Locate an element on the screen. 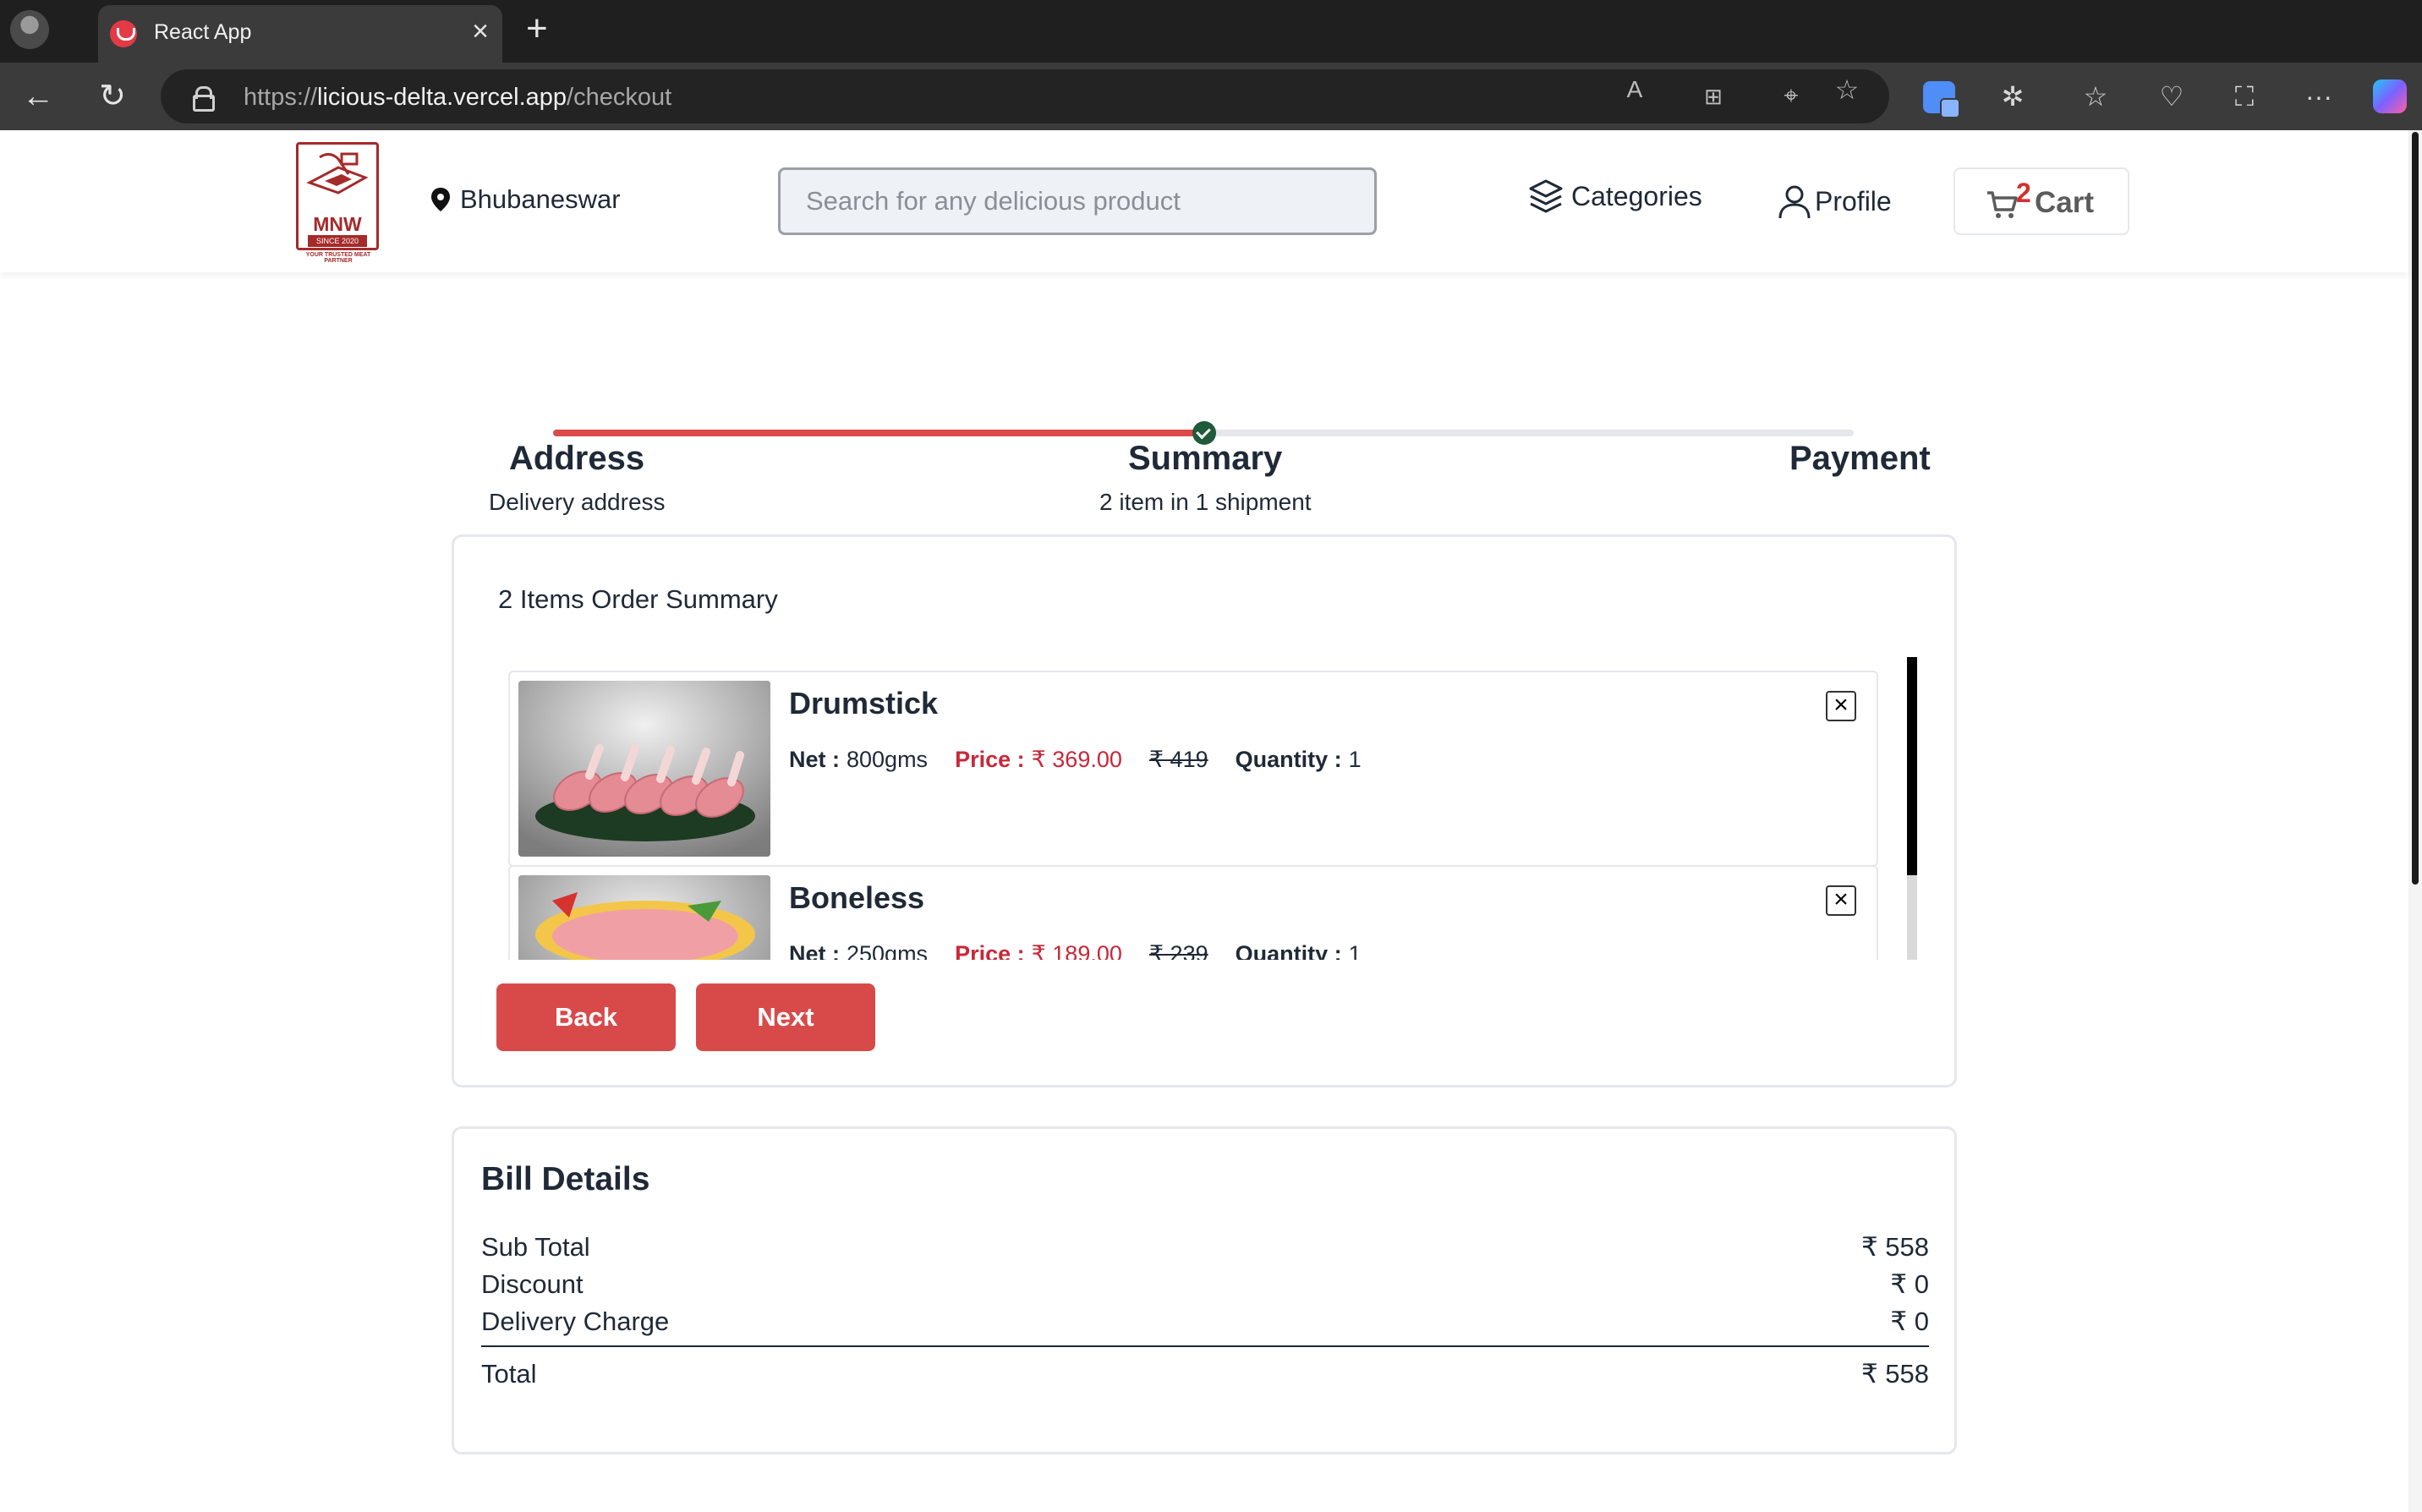 This screenshot has height=1512, width=2422. drumstick-photo is located at coordinates (644, 769).